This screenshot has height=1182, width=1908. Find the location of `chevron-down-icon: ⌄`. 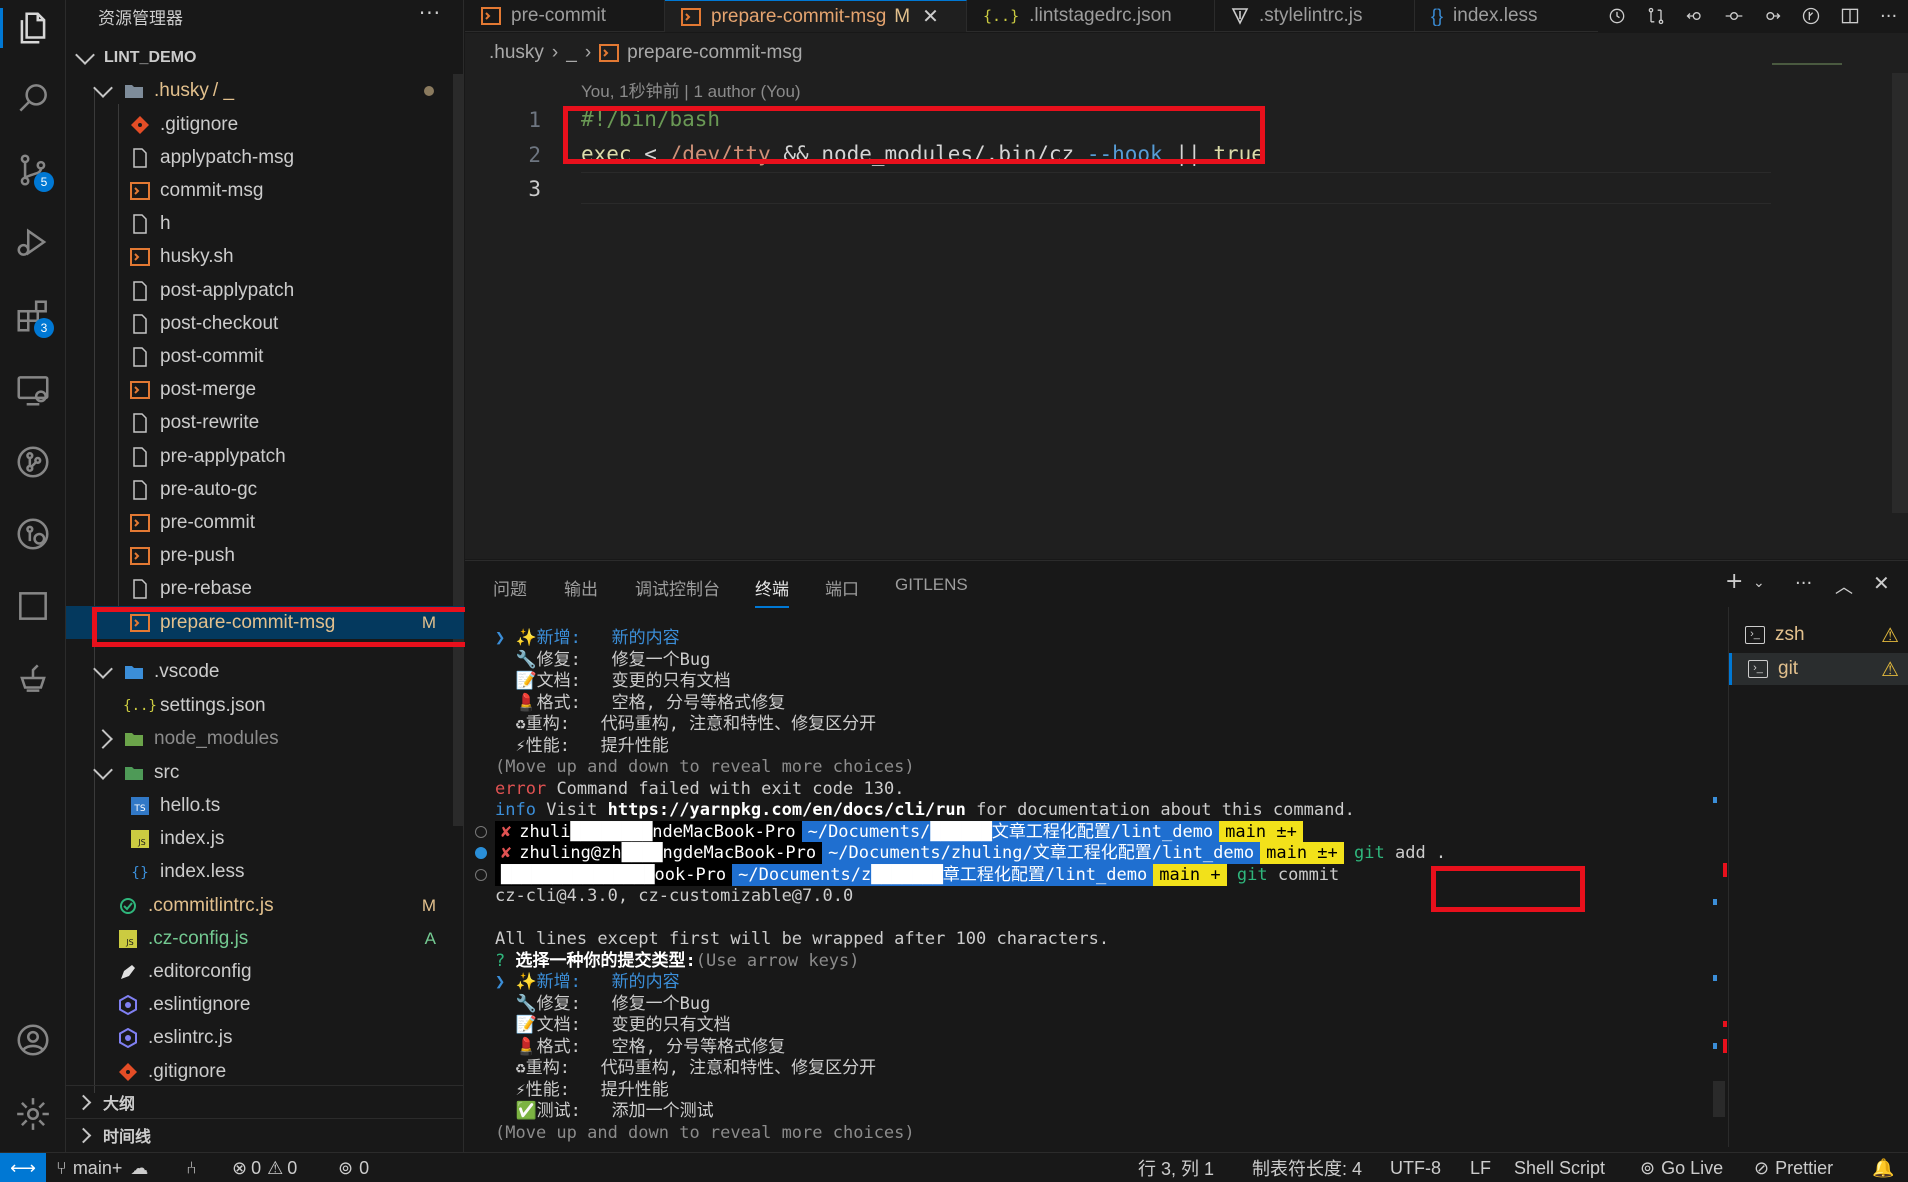

chevron-down-icon: ⌄ is located at coordinates (1759, 583).